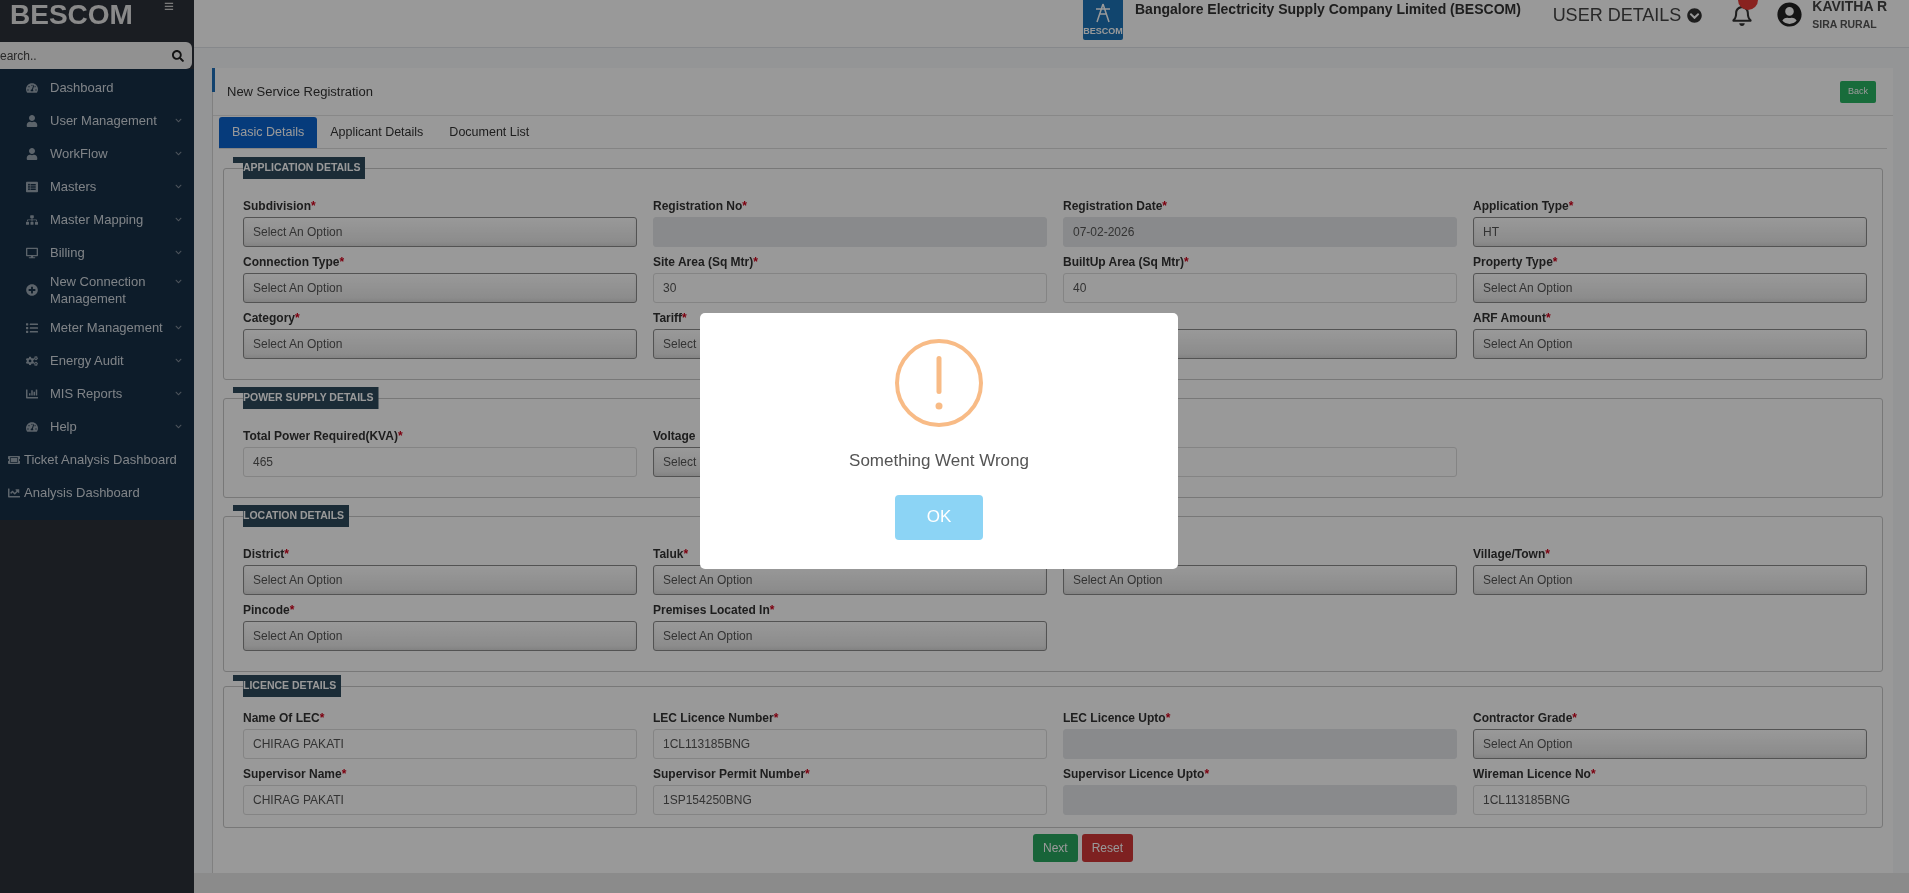  I want to click on sidebar-item: Analysis Dashboard, so click(97, 492).